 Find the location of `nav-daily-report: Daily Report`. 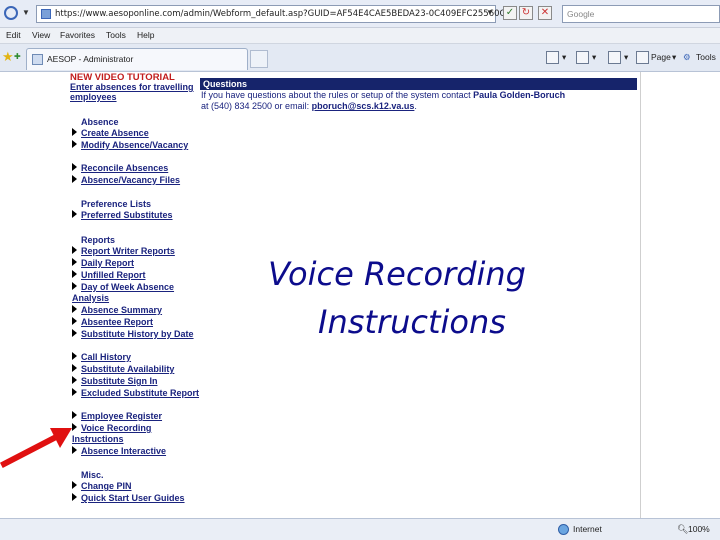

nav-daily-report: Daily Report is located at coordinates (136, 263).